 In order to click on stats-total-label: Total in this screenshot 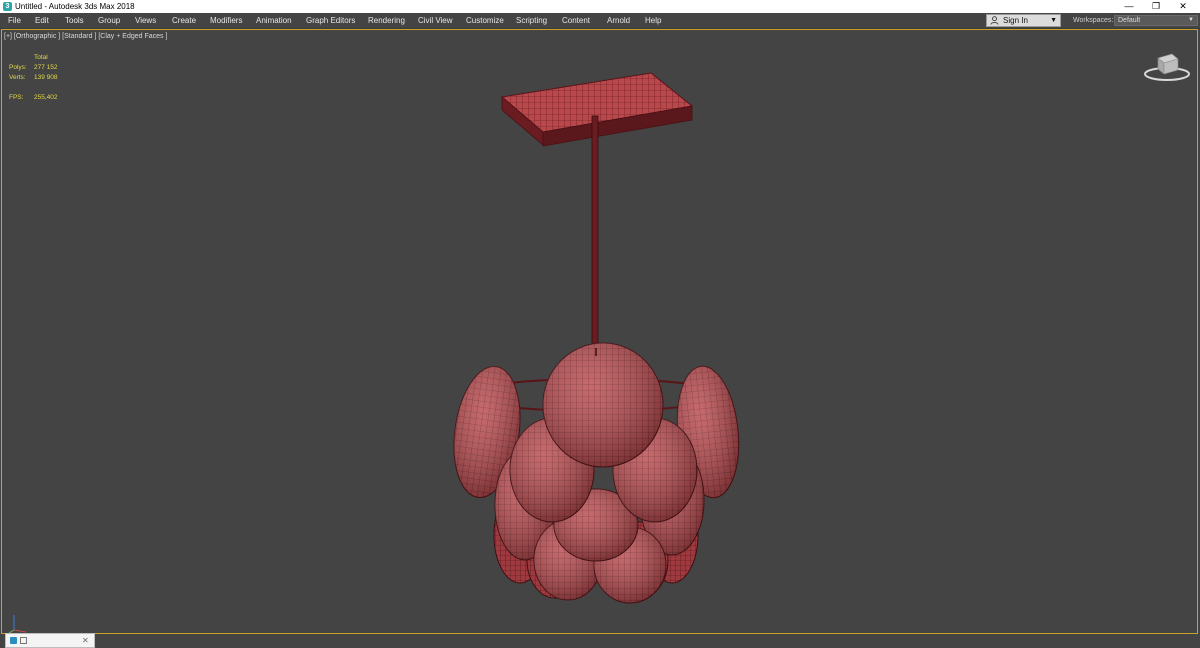, I will do `click(41, 57)`.